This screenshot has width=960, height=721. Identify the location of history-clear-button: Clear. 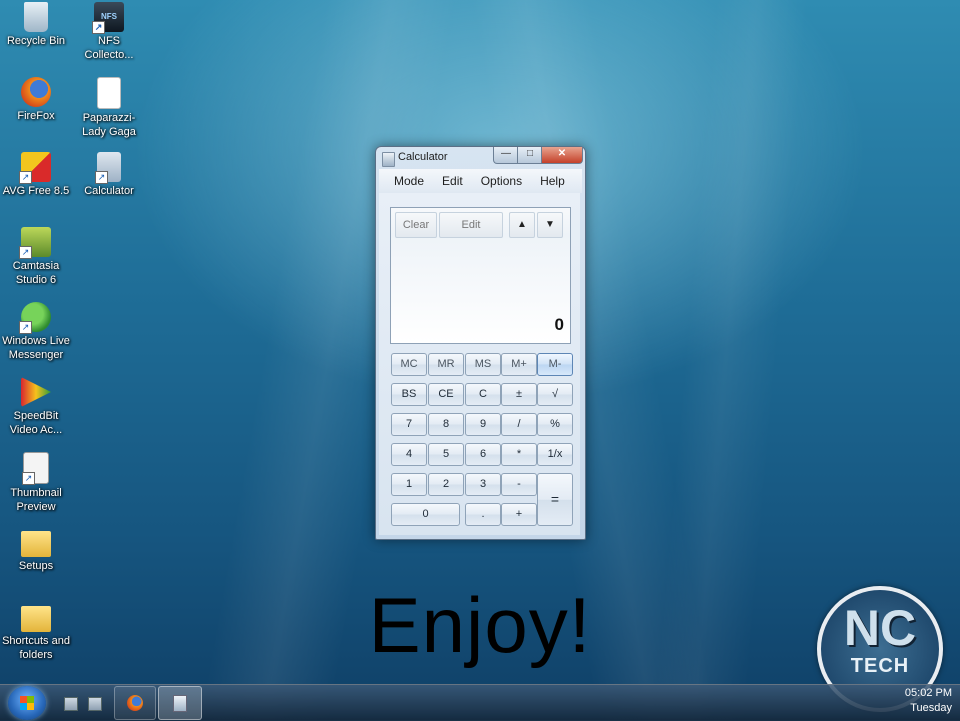
(416, 225).